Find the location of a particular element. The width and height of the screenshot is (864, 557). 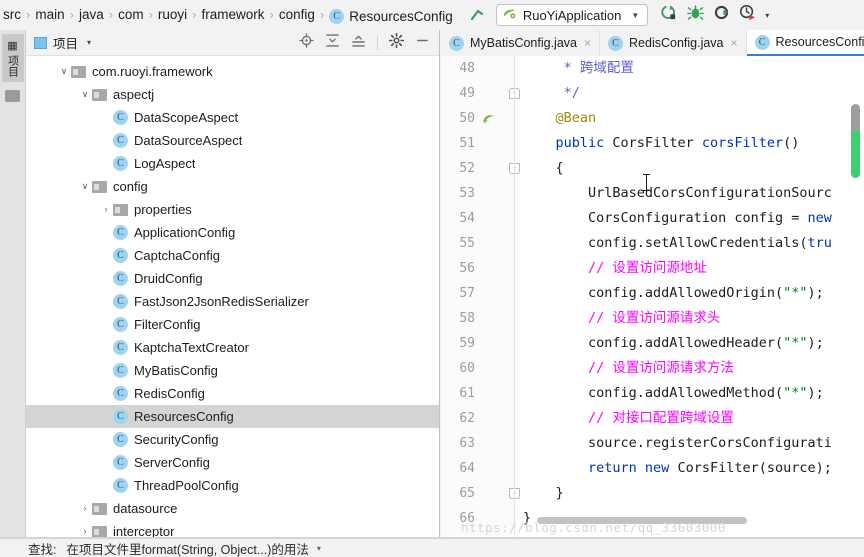

editor-scrollbar is located at coordinates (855, 141).